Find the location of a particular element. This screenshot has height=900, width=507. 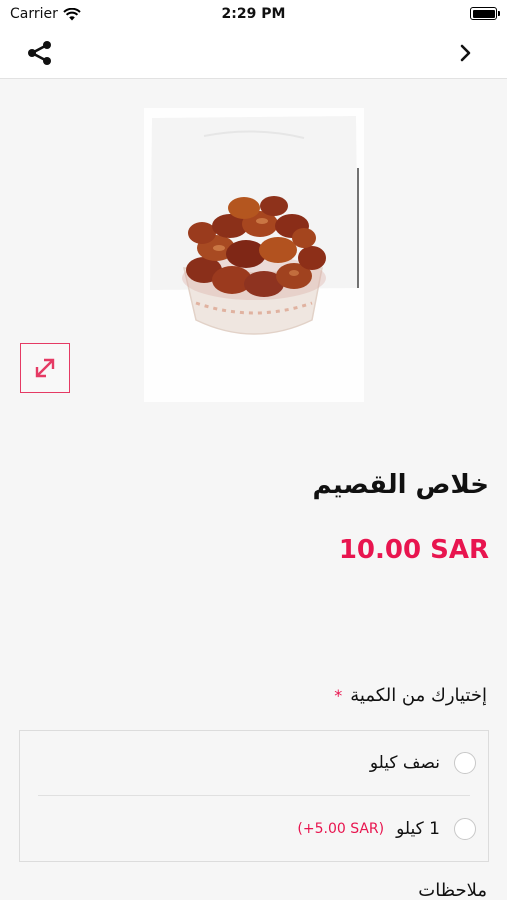

quantity-options: نصف كيلو 1 كيلو (+5.00 SAR) is located at coordinates (254, 796).